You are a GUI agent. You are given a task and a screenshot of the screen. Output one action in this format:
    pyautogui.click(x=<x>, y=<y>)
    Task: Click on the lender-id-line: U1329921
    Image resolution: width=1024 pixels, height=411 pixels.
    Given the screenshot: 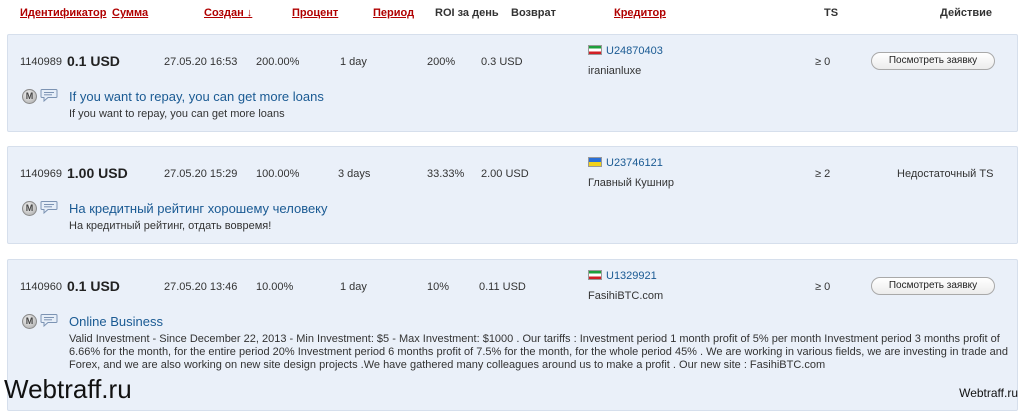 What is the action you would take?
    pyautogui.click(x=622, y=276)
    